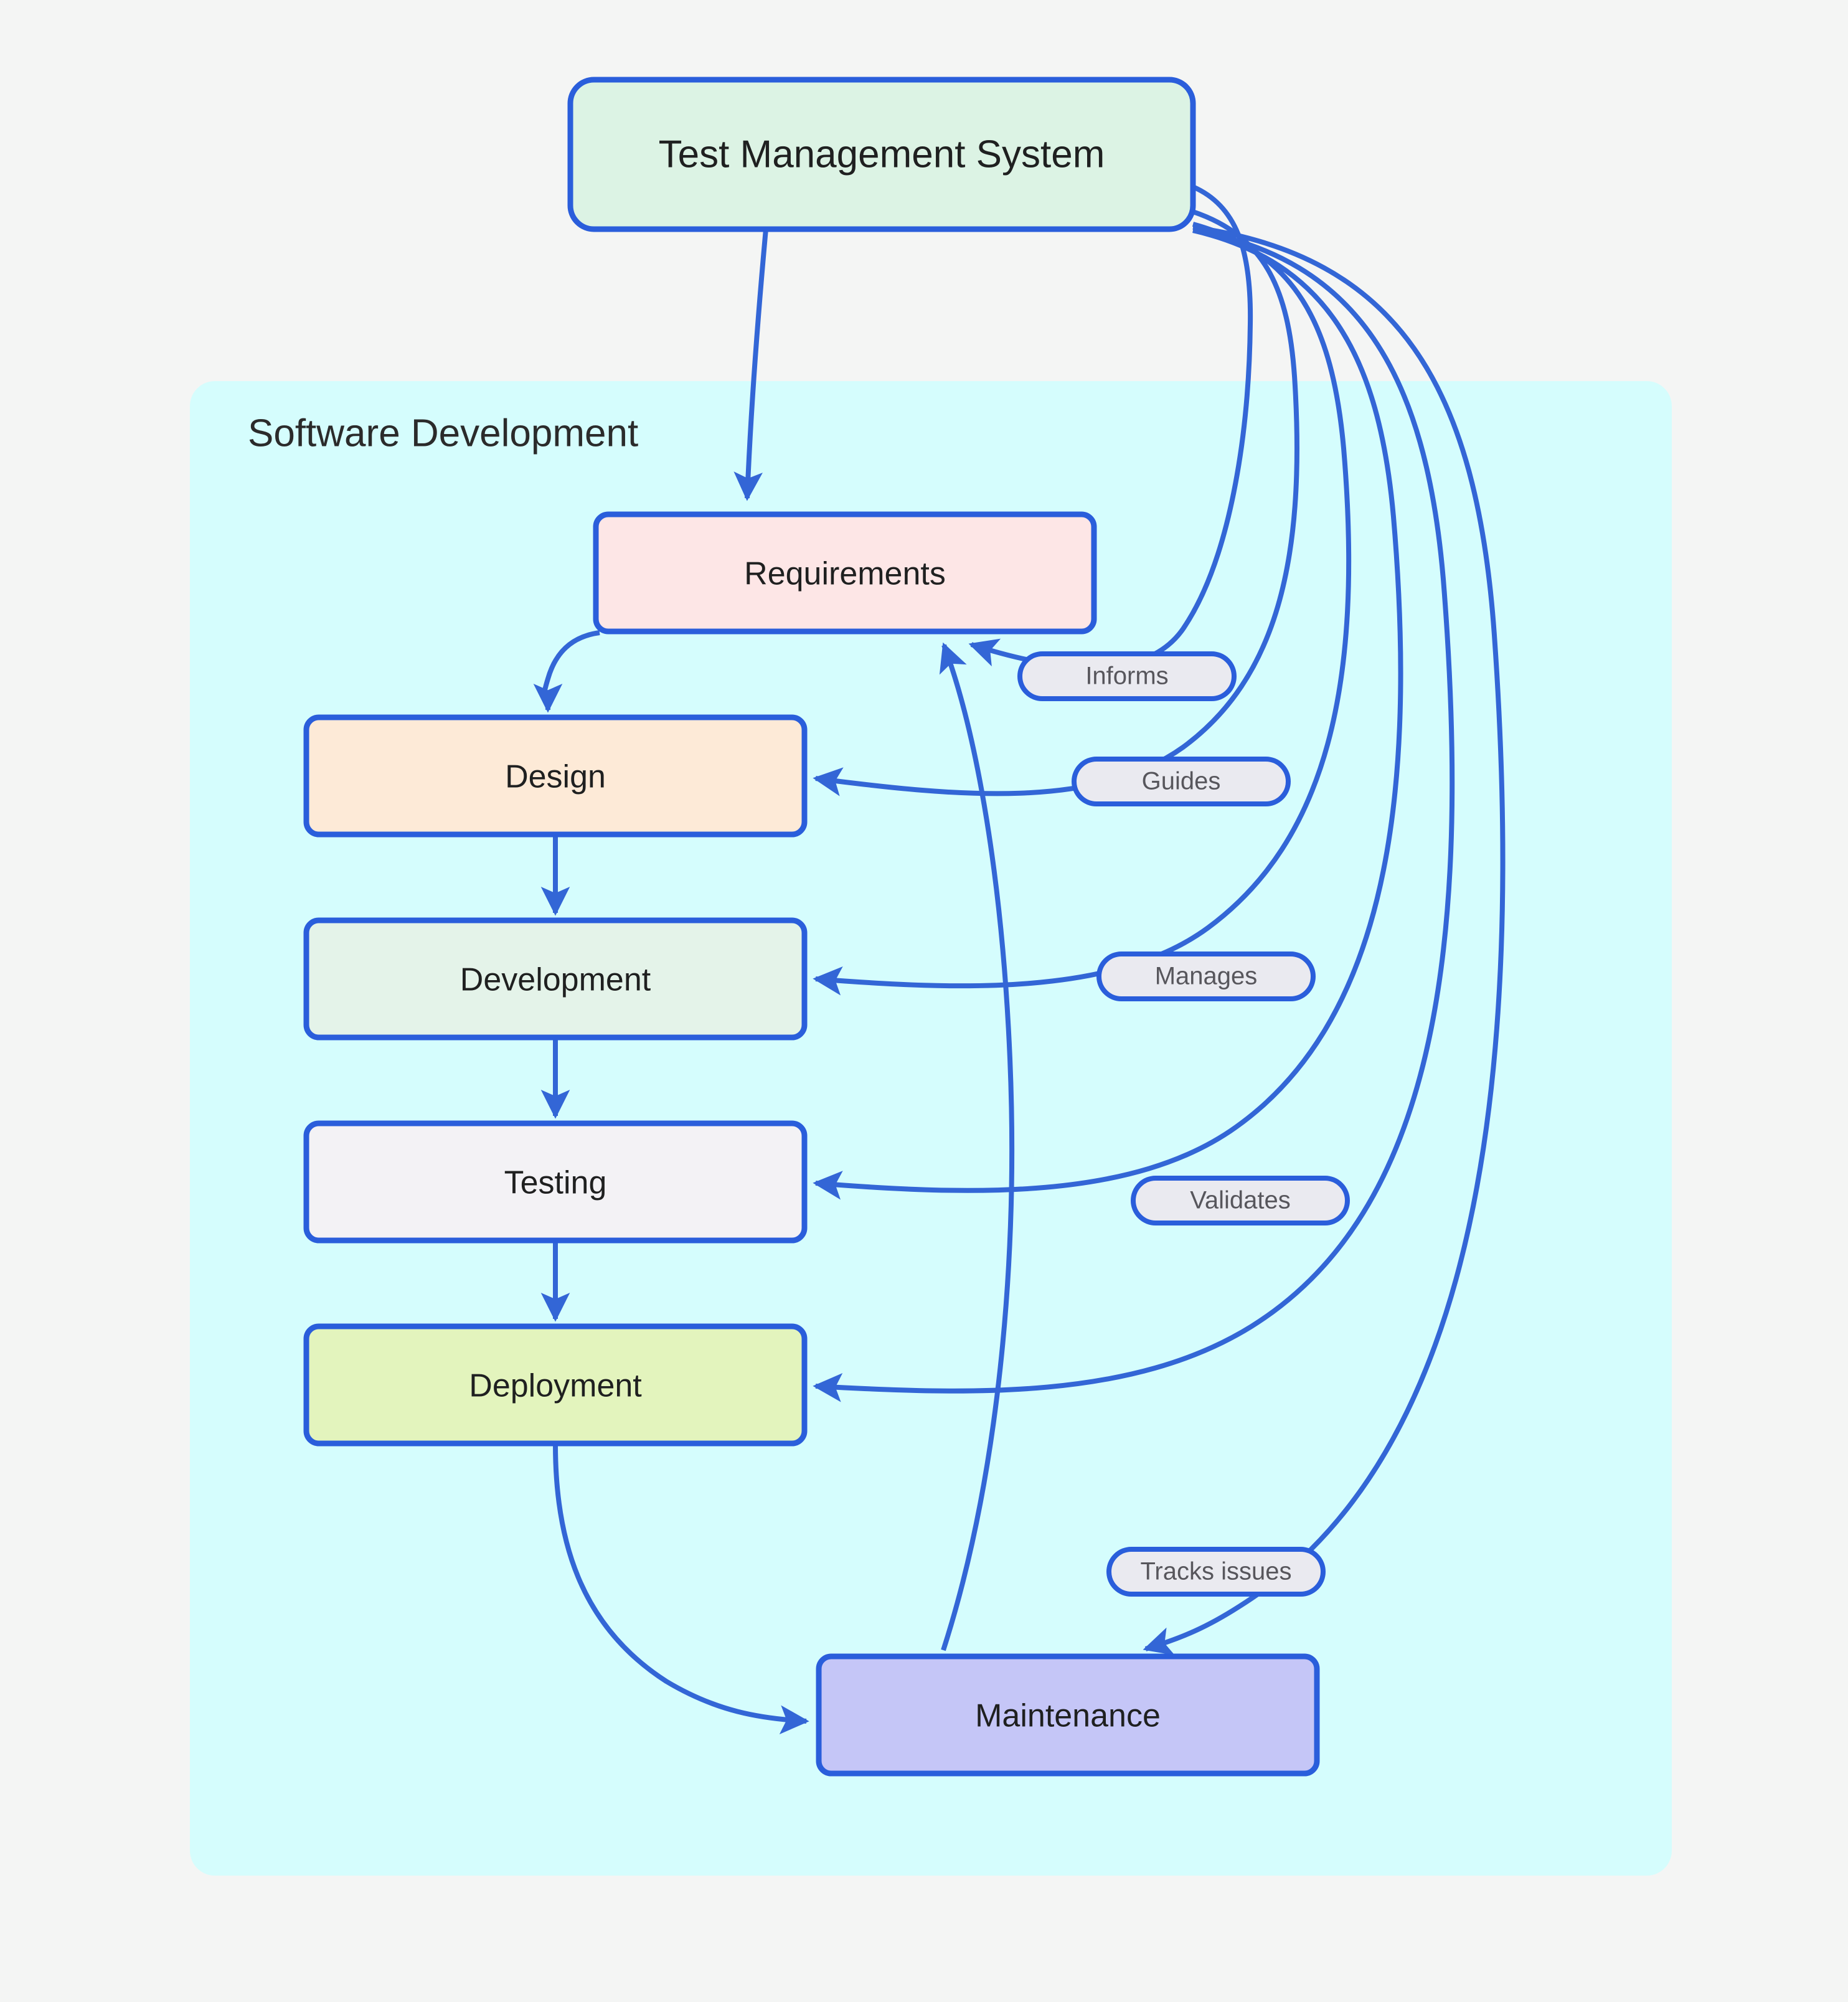 The height and width of the screenshot is (2002, 1848). I want to click on node-development: Development, so click(555, 979).